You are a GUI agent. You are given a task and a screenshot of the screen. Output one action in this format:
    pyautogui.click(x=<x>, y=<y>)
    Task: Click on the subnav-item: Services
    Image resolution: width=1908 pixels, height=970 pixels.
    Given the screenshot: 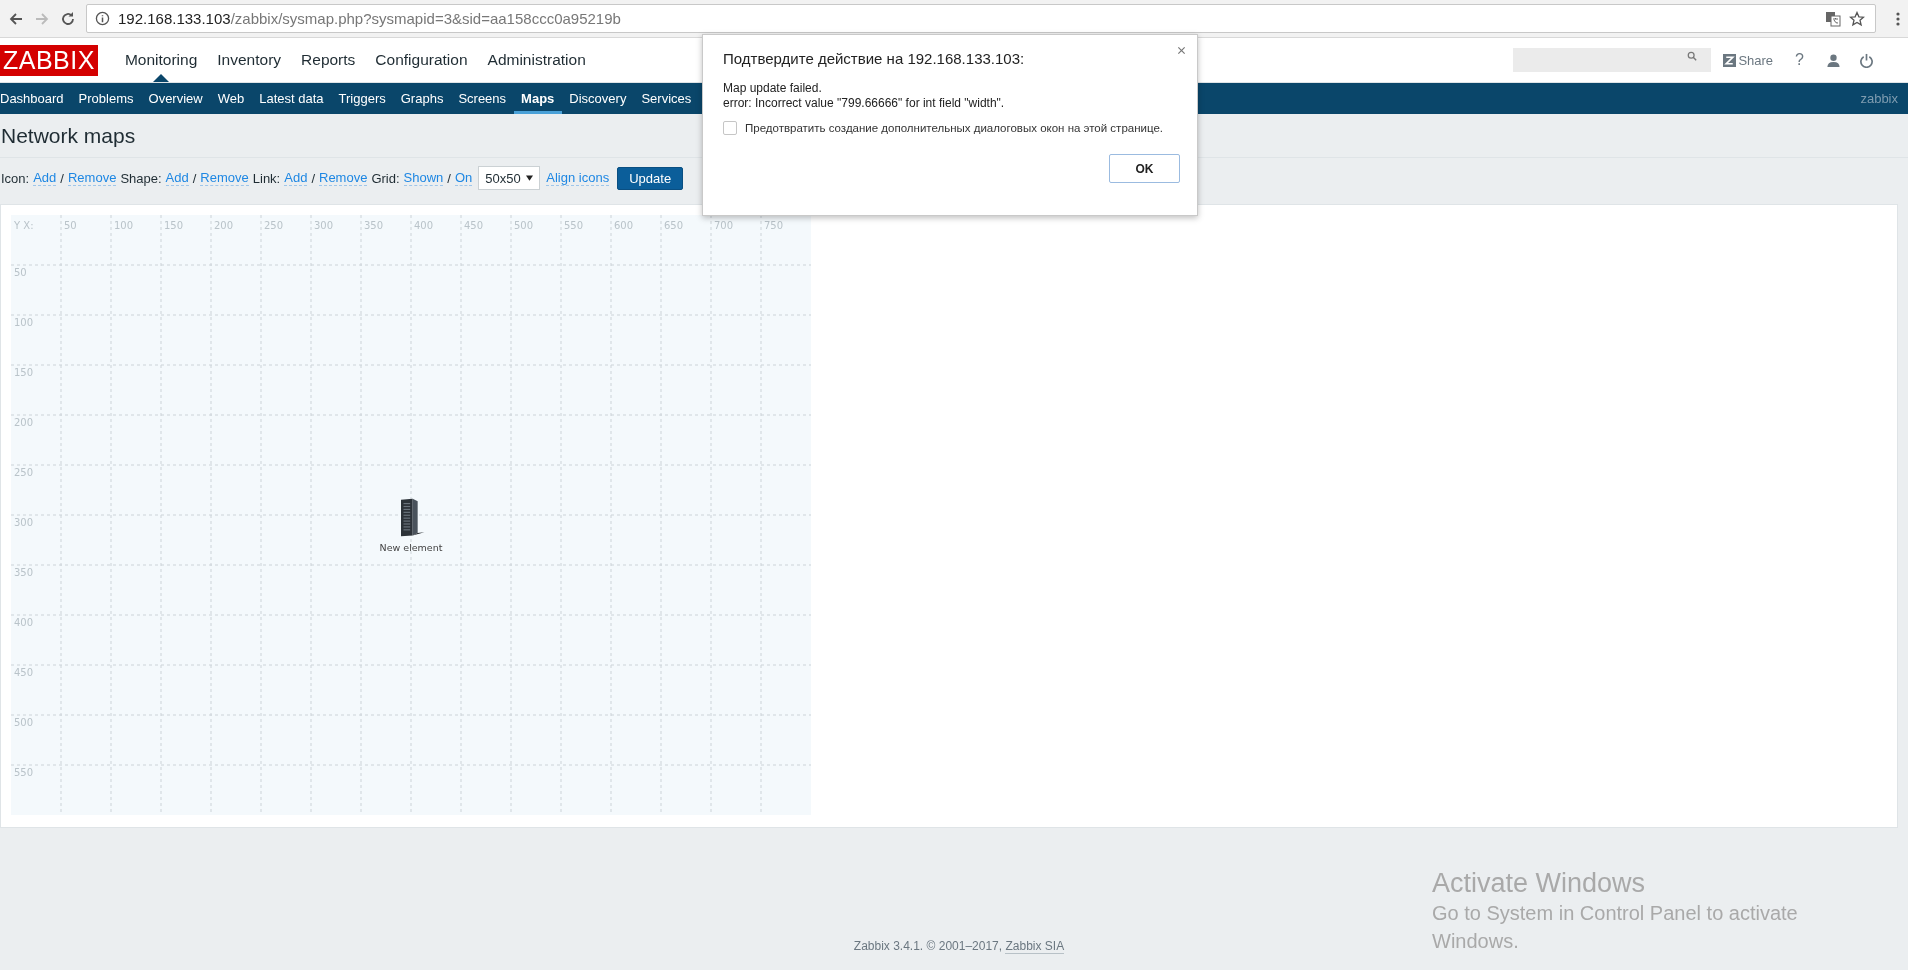 What is the action you would take?
    pyautogui.click(x=666, y=98)
    